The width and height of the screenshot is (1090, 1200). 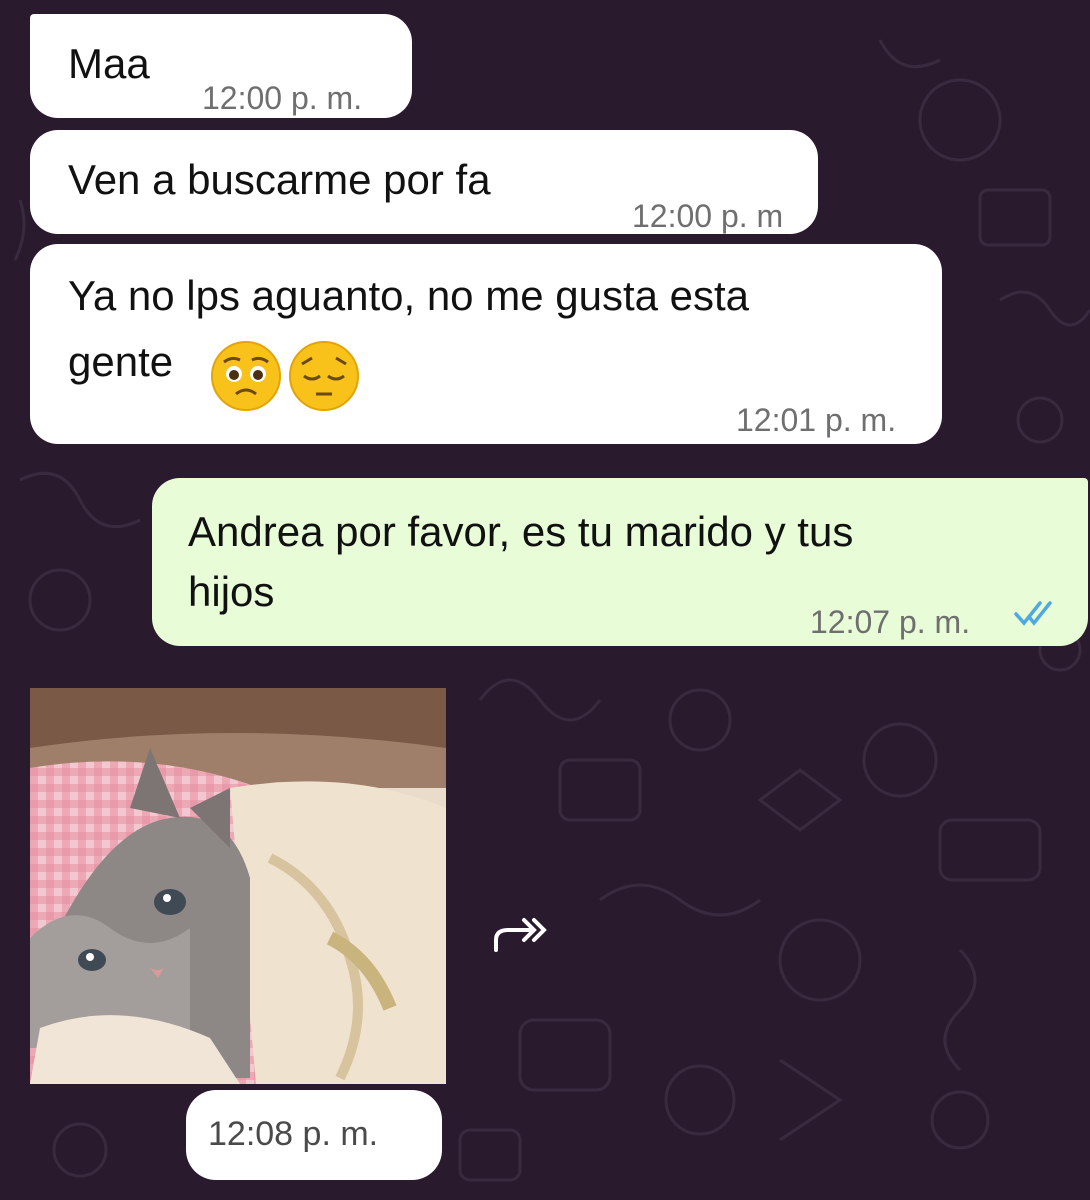 What do you see at coordinates (231, 591) in the screenshot?
I see `message-text-line: hijos` at bounding box center [231, 591].